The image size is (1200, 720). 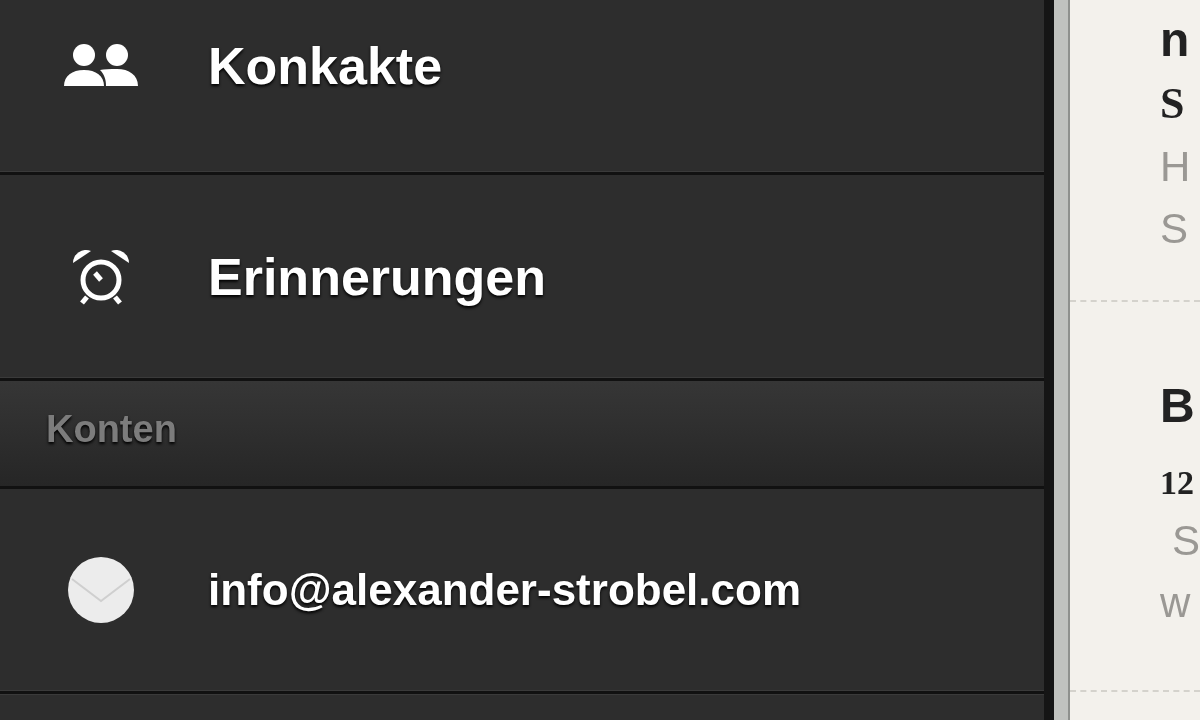 What do you see at coordinates (1176, 603) in the screenshot?
I see `message-preview: w` at bounding box center [1176, 603].